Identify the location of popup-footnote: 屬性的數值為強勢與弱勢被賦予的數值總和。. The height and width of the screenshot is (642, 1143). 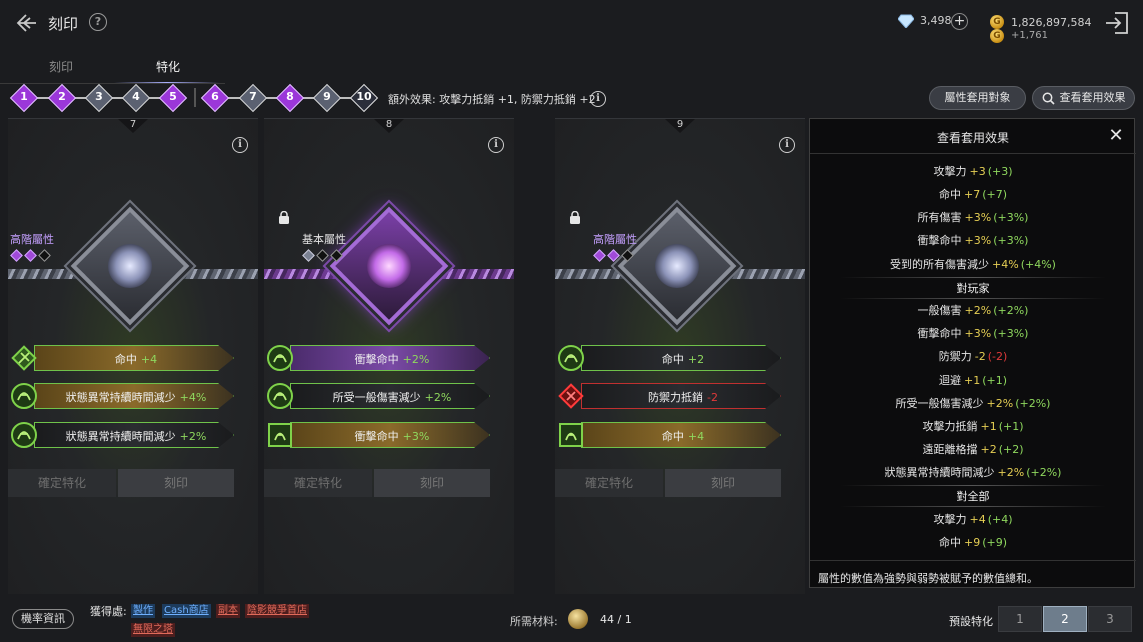
(928, 578).